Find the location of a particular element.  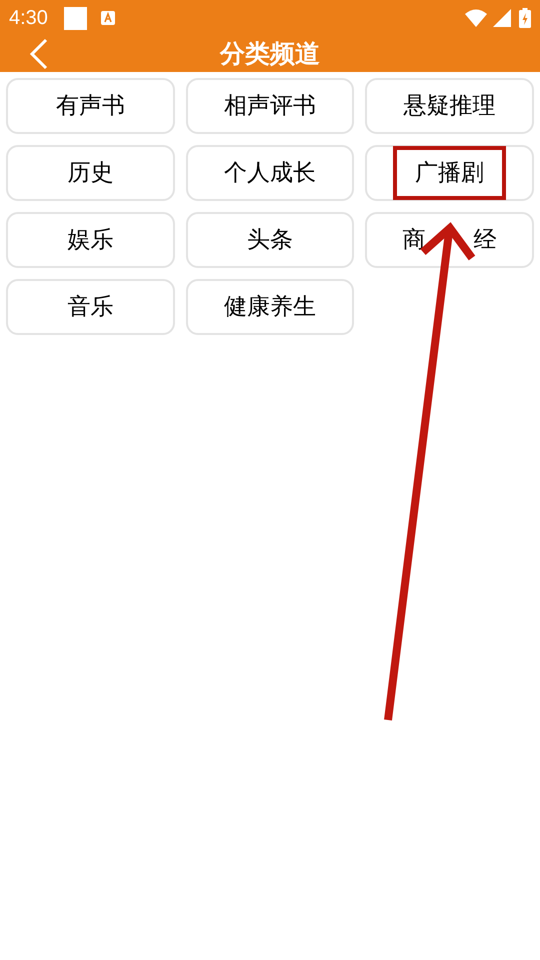

category-button: 有声书 is located at coordinates (90, 106).